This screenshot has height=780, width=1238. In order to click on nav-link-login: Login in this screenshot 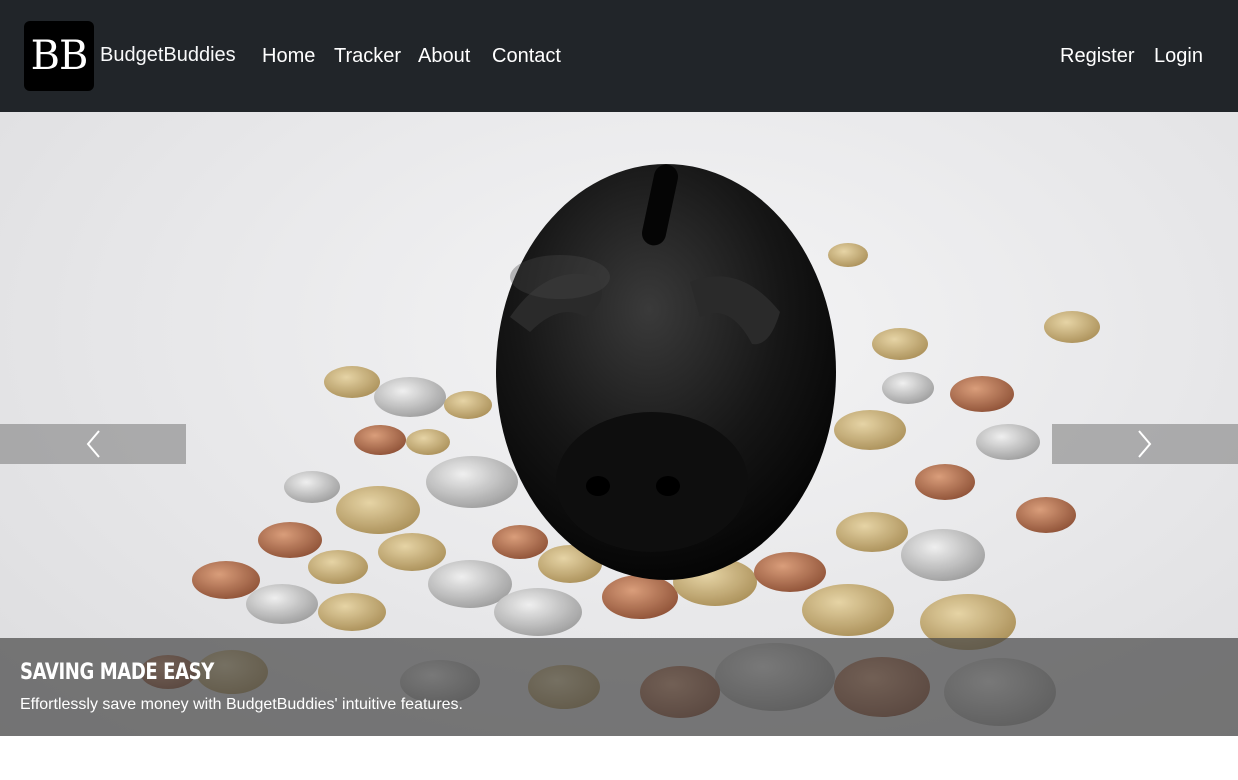, I will do `click(1178, 56)`.